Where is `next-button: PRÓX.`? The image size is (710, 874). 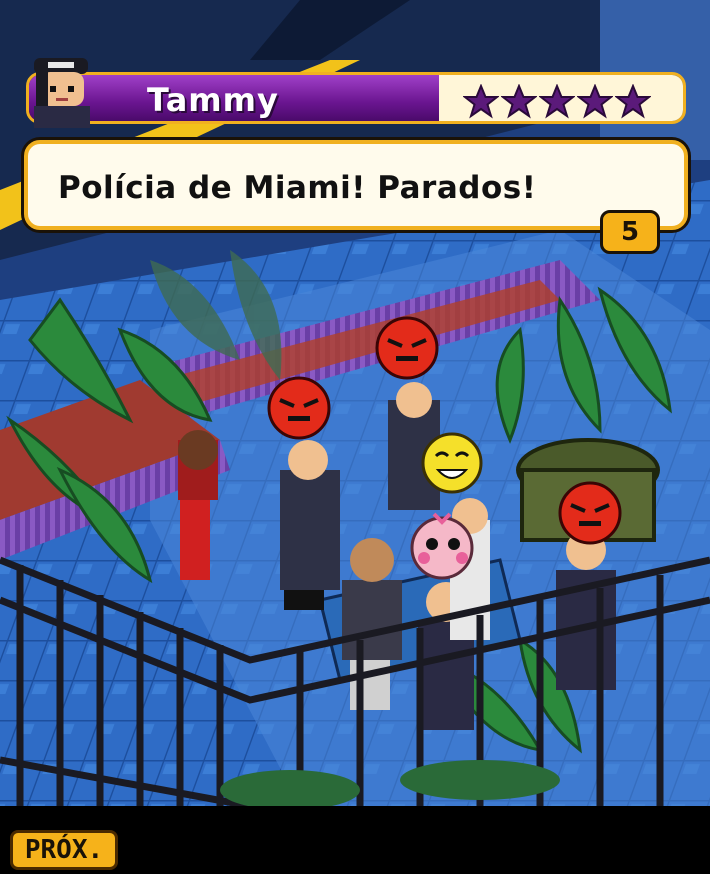
next-button: PRÓX. is located at coordinates (64, 850).